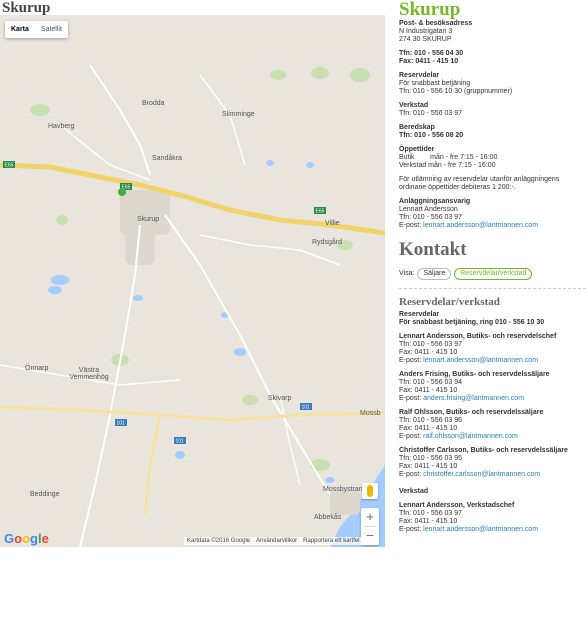  What do you see at coordinates (148, 219) in the screenshot?
I see `place-label: Skurup` at bounding box center [148, 219].